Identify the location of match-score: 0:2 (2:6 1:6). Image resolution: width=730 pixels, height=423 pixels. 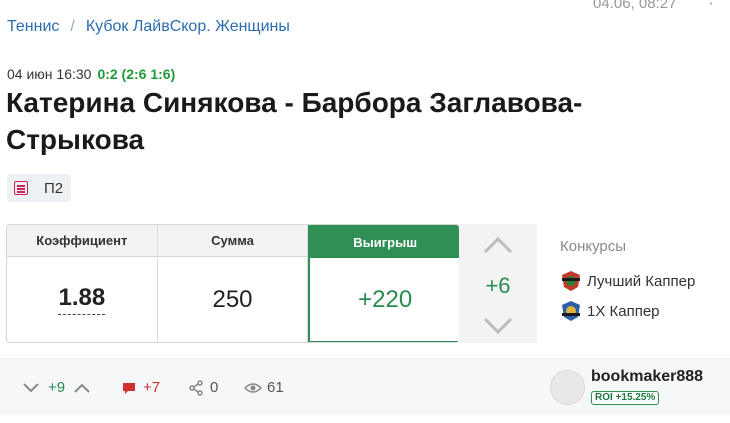
(136, 74).